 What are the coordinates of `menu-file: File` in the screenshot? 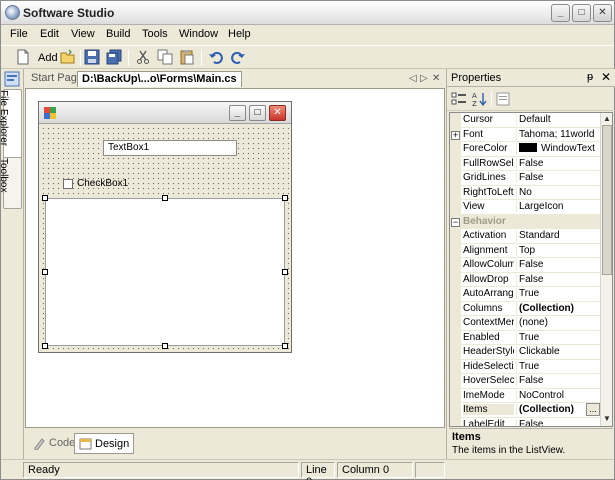 It's located at (19, 34).